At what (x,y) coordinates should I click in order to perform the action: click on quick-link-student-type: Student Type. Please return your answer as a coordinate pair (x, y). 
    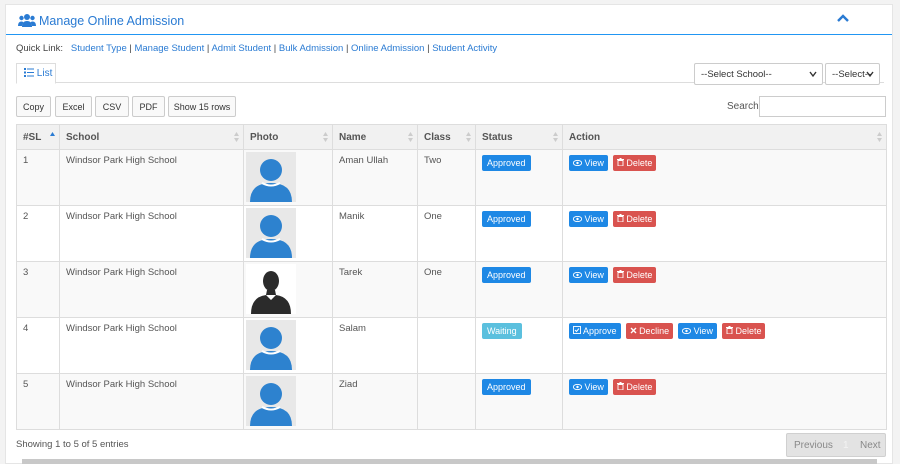
    Looking at the image, I should click on (99, 48).